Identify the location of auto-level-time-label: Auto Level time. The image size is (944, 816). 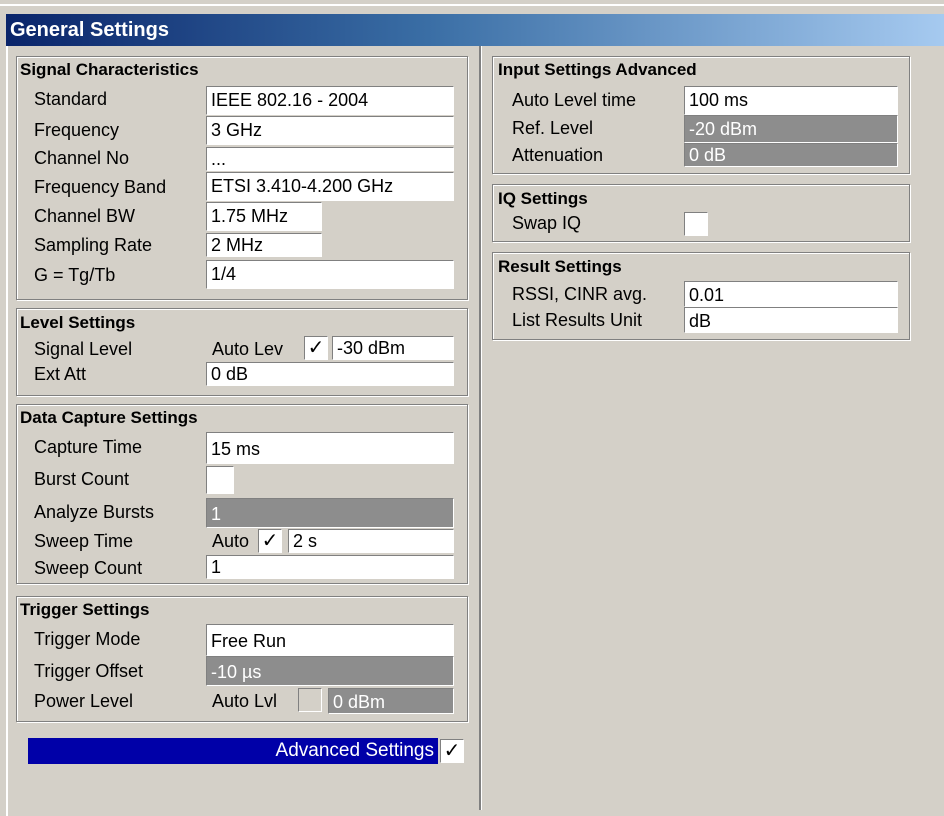
(574, 100).